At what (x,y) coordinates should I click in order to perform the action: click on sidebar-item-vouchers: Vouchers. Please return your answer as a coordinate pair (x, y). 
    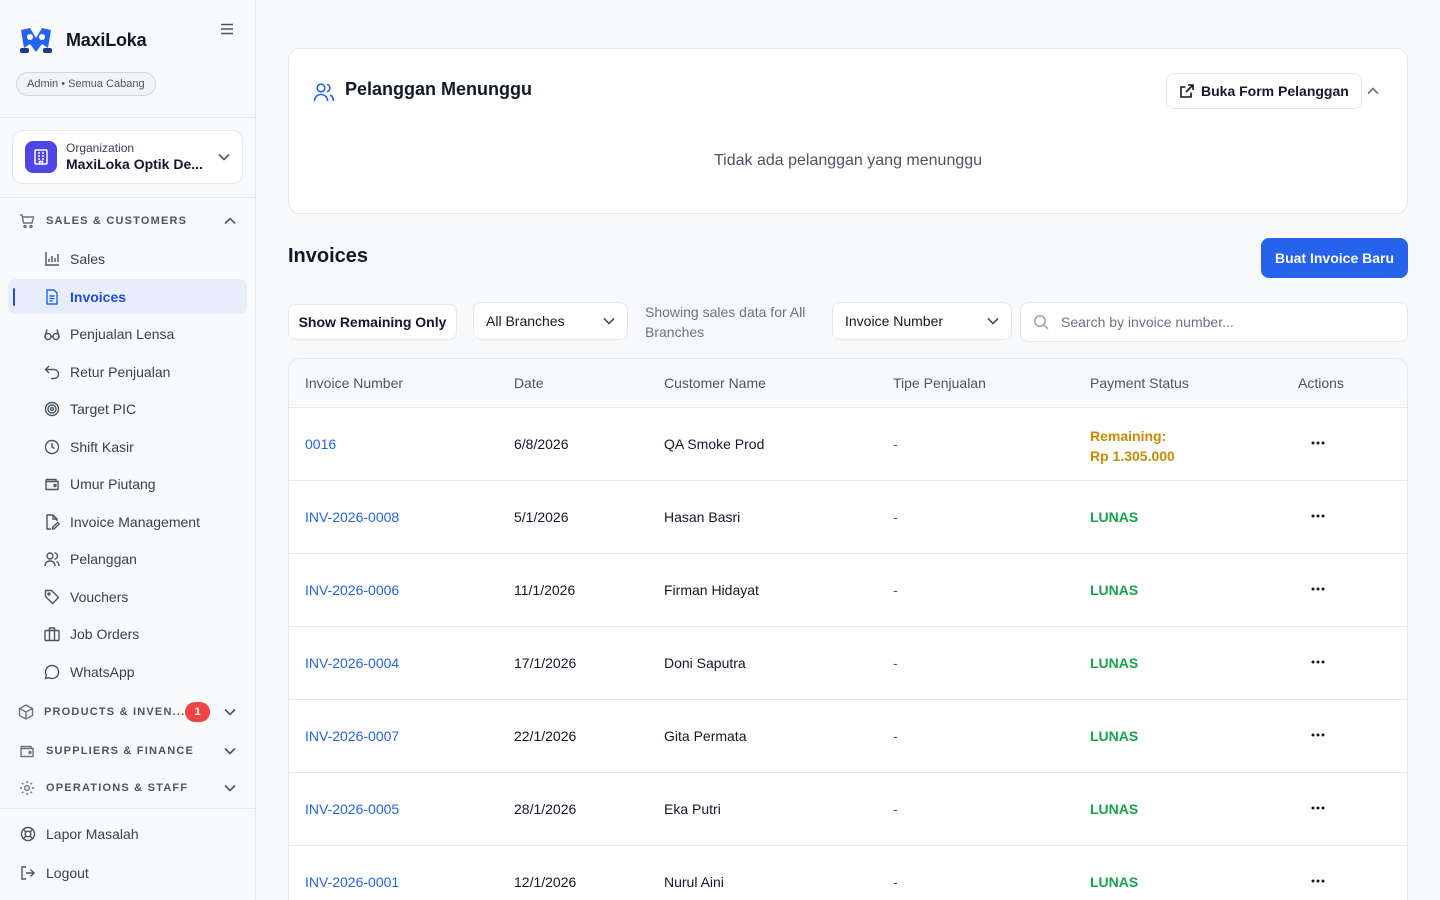
    Looking at the image, I should click on (127, 596).